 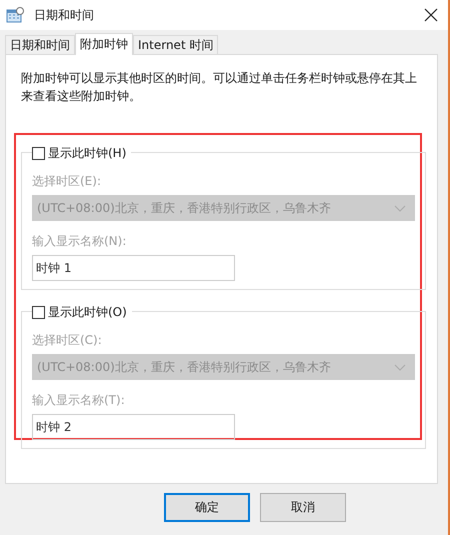 I want to click on dialog-button: 确定, so click(x=207, y=507).